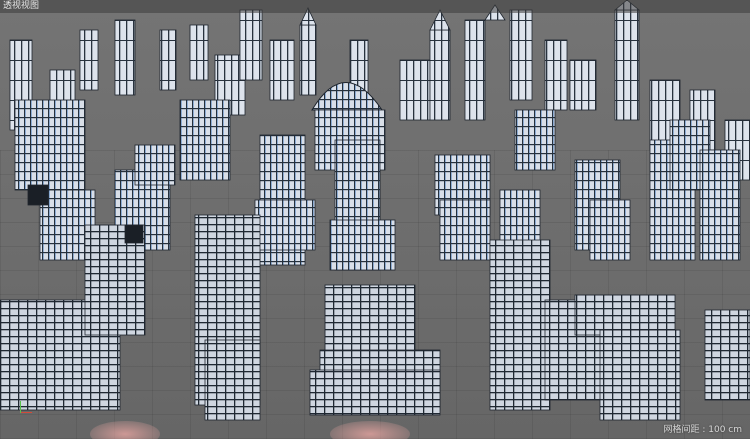  What do you see at coordinates (347, 96) in the screenshot?
I see `dome-building` at bounding box center [347, 96].